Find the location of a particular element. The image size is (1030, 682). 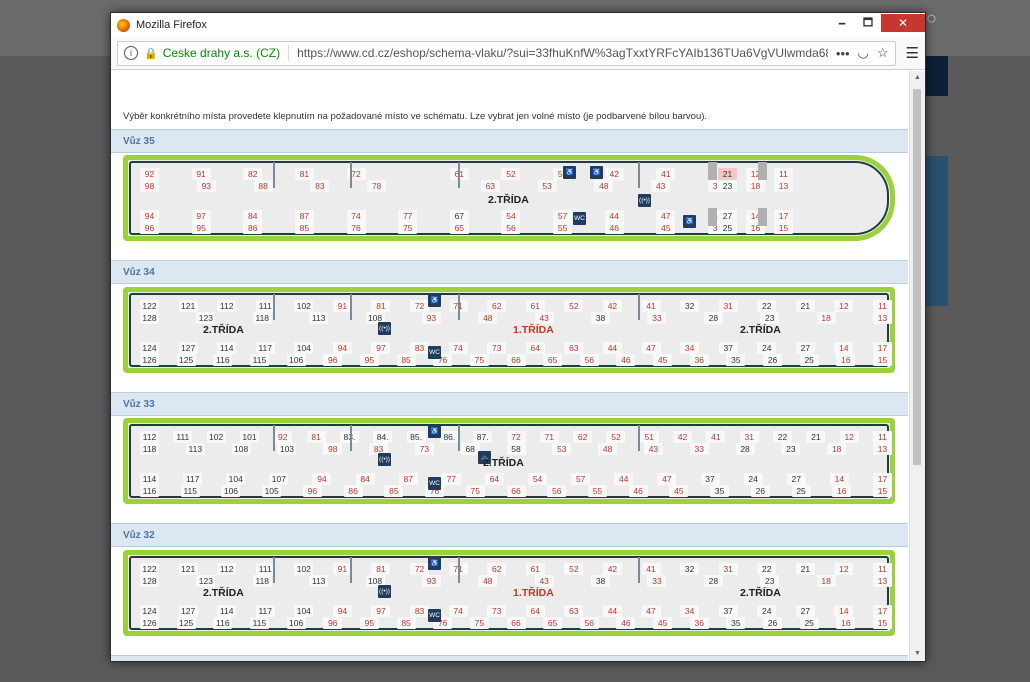

seat: 31 is located at coordinates (749, 437).